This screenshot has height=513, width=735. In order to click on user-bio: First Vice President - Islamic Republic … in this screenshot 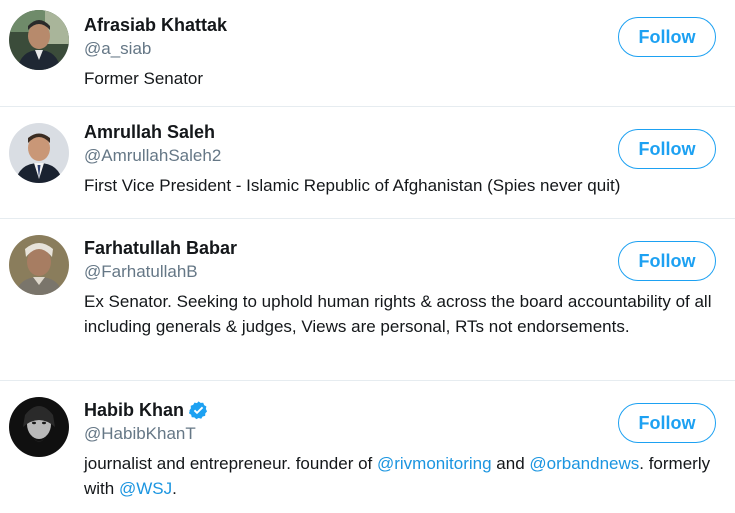, I will do `click(352, 185)`.